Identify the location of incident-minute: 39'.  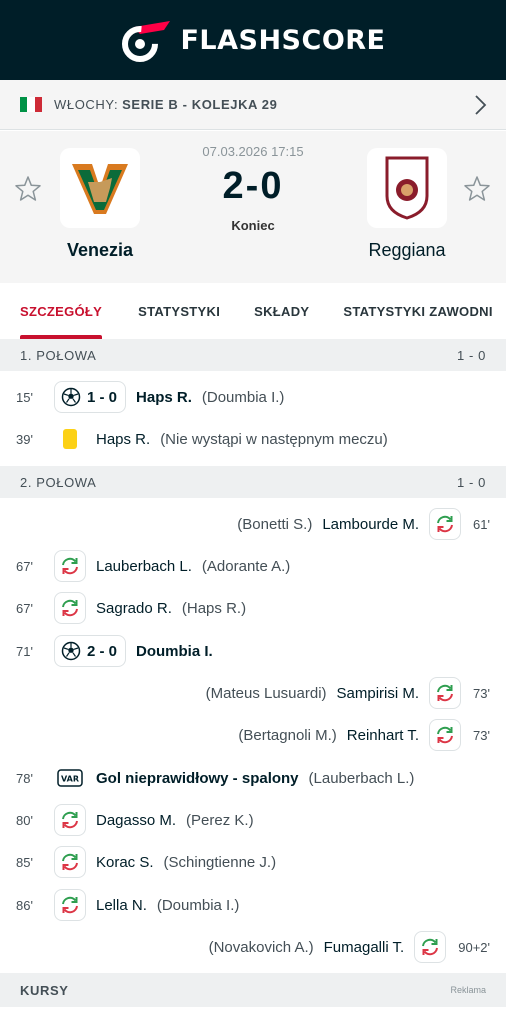
(24, 439).